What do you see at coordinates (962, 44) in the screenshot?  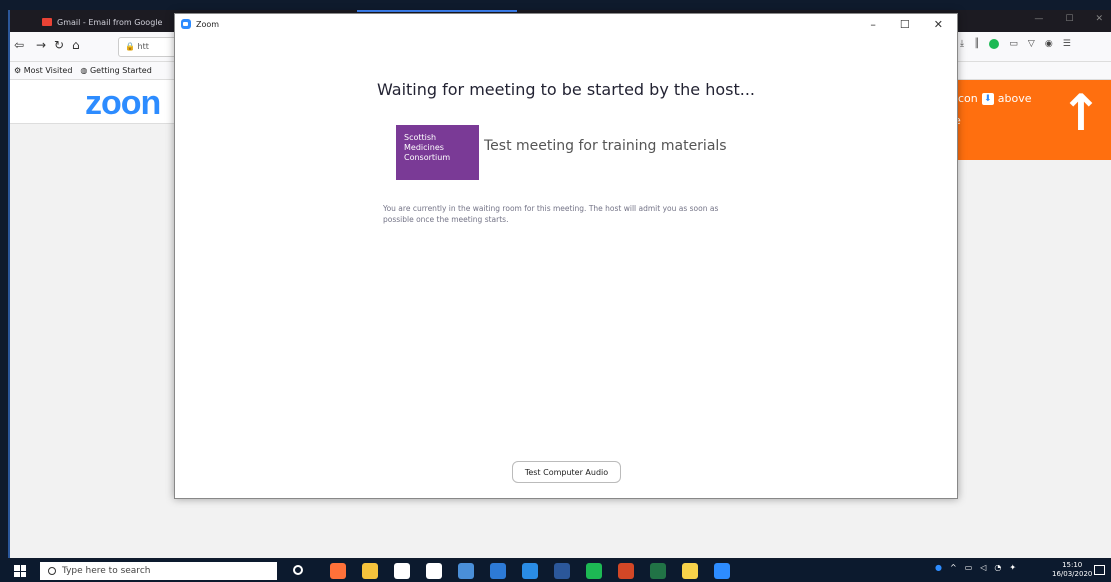 I see `download-icon: ⤓` at bounding box center [962, 44].